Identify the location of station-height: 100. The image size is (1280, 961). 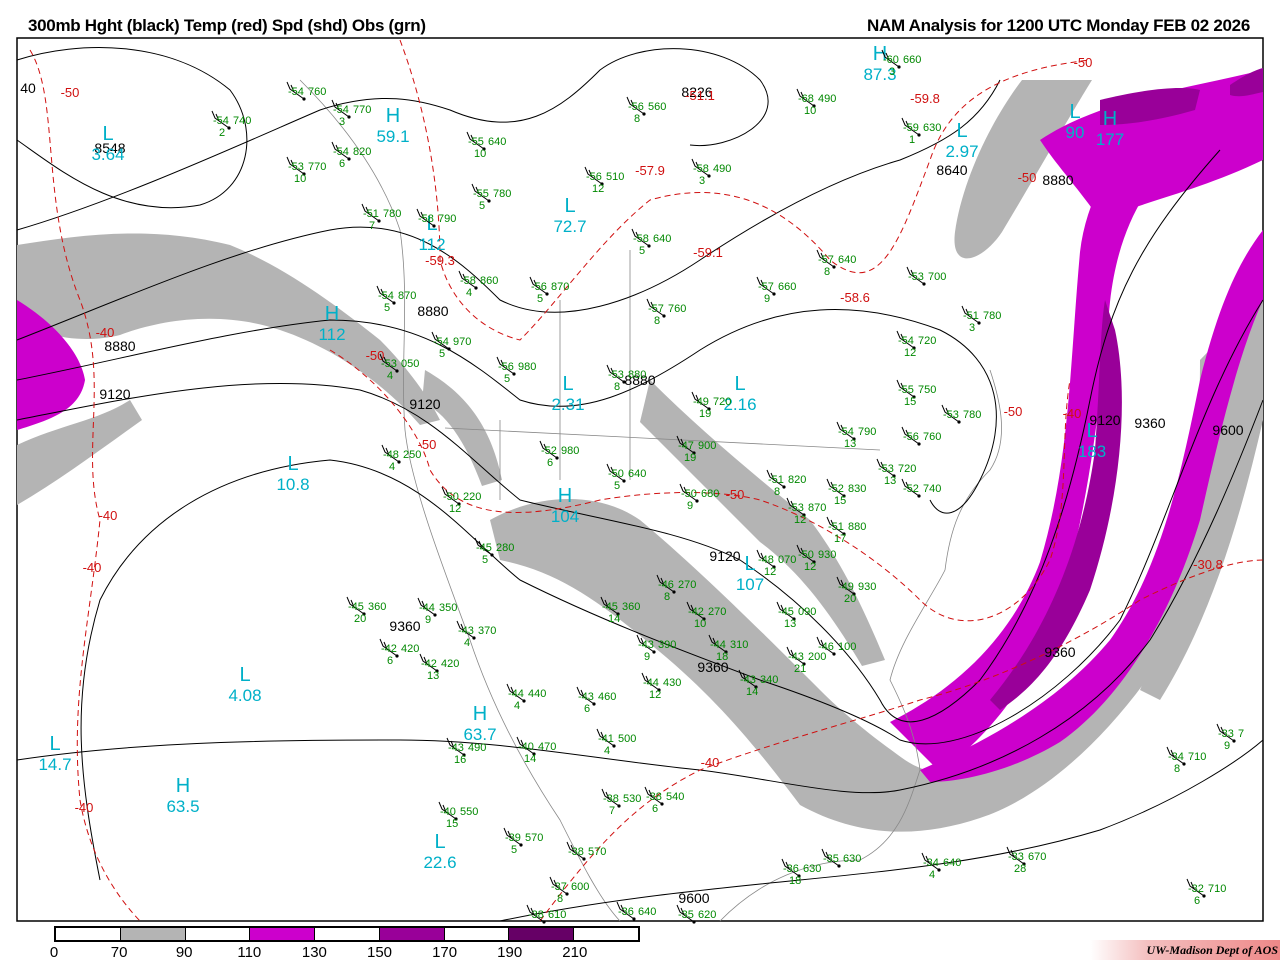
(847, 647).